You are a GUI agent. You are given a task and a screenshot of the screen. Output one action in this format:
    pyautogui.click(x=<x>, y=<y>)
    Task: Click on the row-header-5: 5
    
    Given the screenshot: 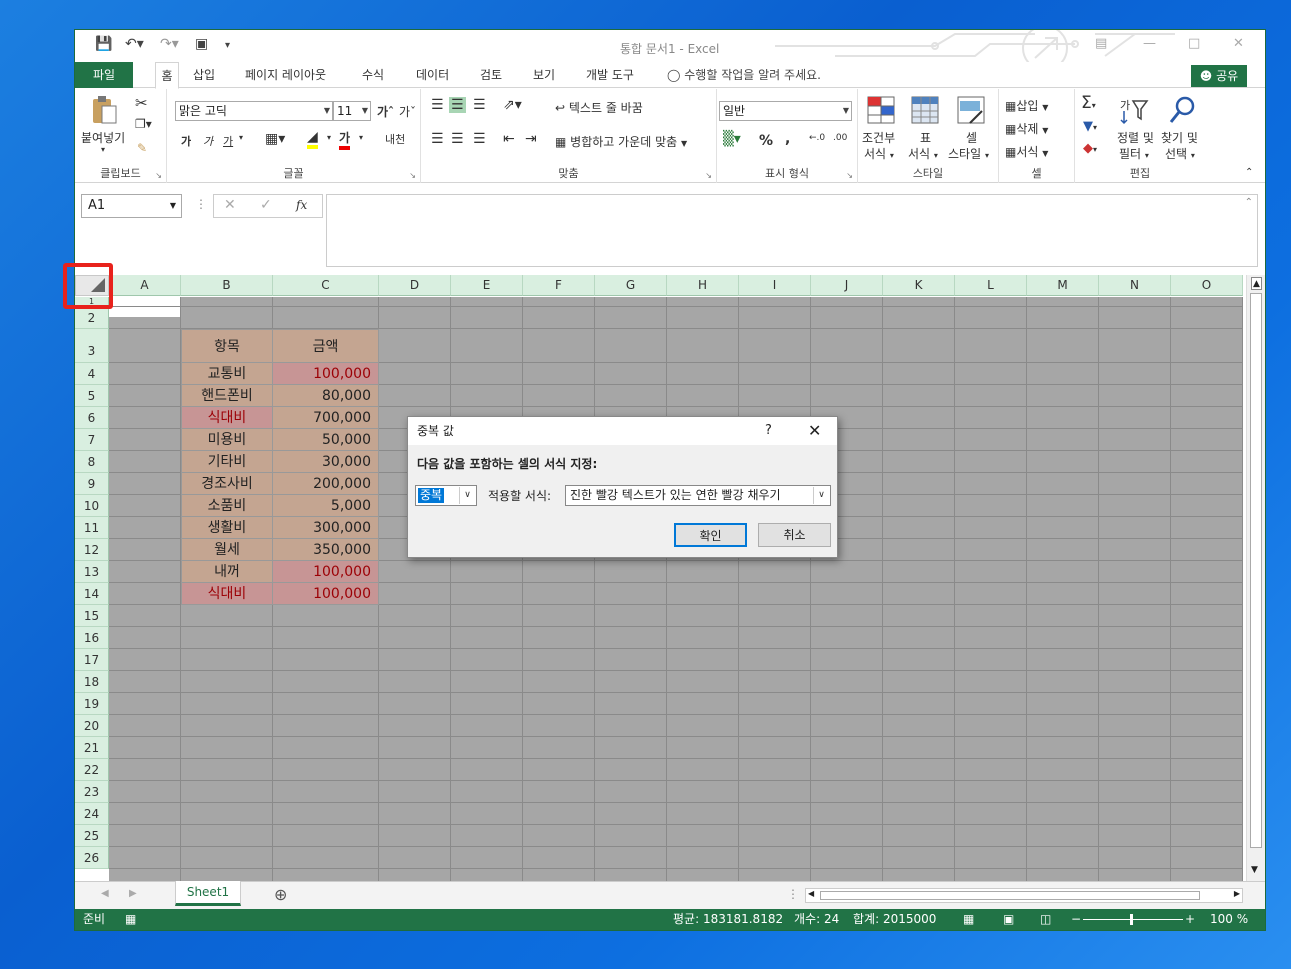 What is the action you would take?
    pyautogui.click(x=92, y=396)
    